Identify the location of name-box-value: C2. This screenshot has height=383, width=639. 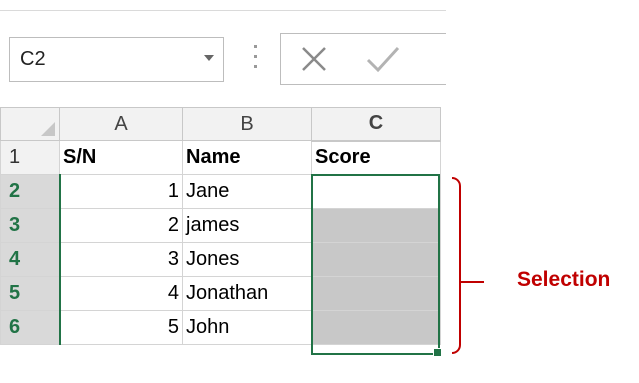
(33, 59).